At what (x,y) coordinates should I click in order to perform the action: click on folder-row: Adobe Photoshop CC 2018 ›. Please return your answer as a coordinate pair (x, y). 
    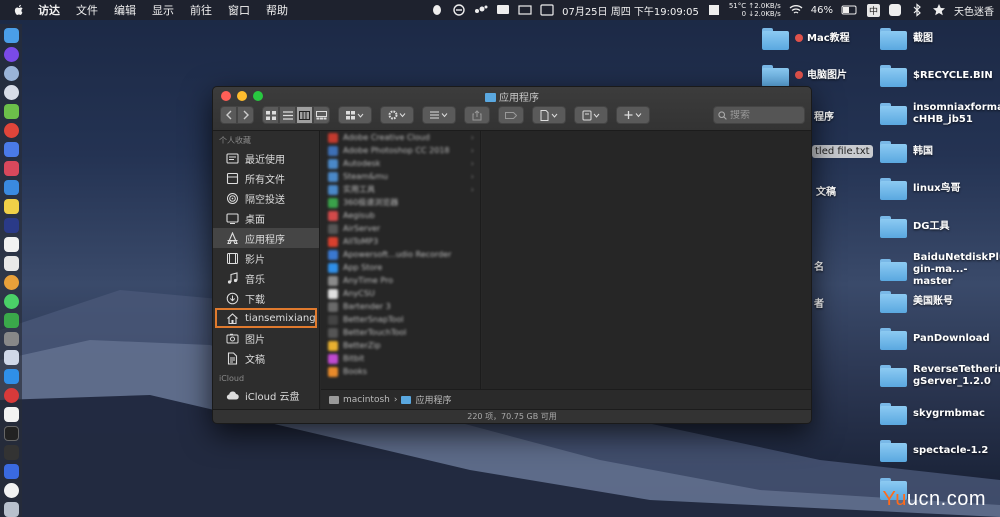
    Looking at the image, I should click on (400, 150).